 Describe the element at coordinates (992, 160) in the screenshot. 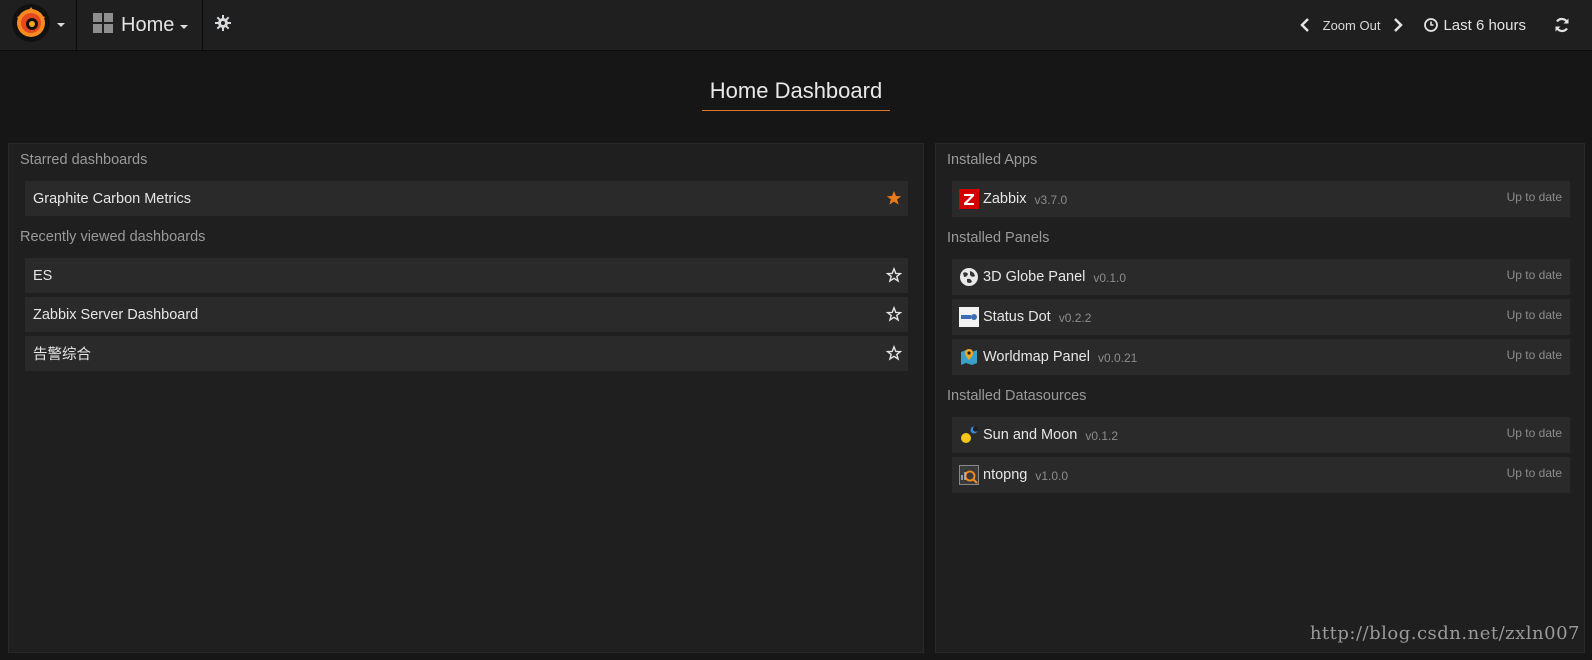

I see `installed-apps-heading: Installed Apps` at that location.